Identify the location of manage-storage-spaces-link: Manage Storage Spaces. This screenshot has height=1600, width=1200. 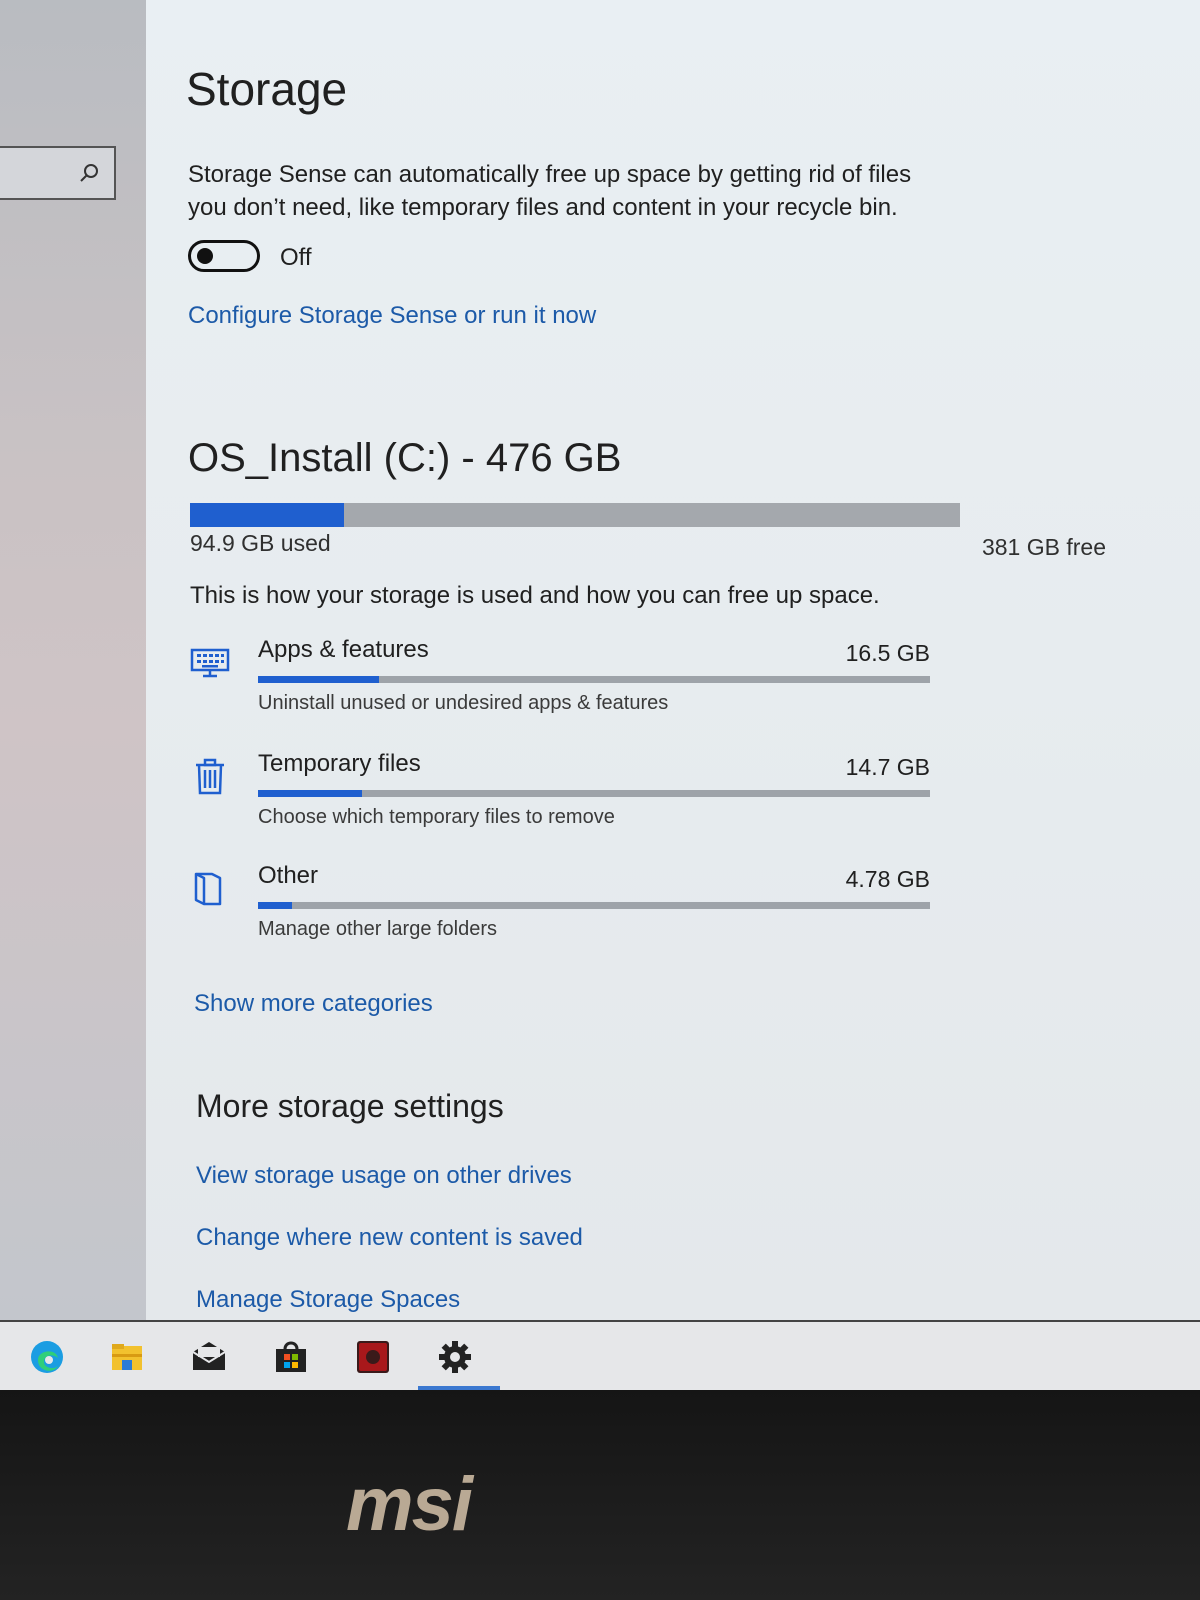
(328, 1300).